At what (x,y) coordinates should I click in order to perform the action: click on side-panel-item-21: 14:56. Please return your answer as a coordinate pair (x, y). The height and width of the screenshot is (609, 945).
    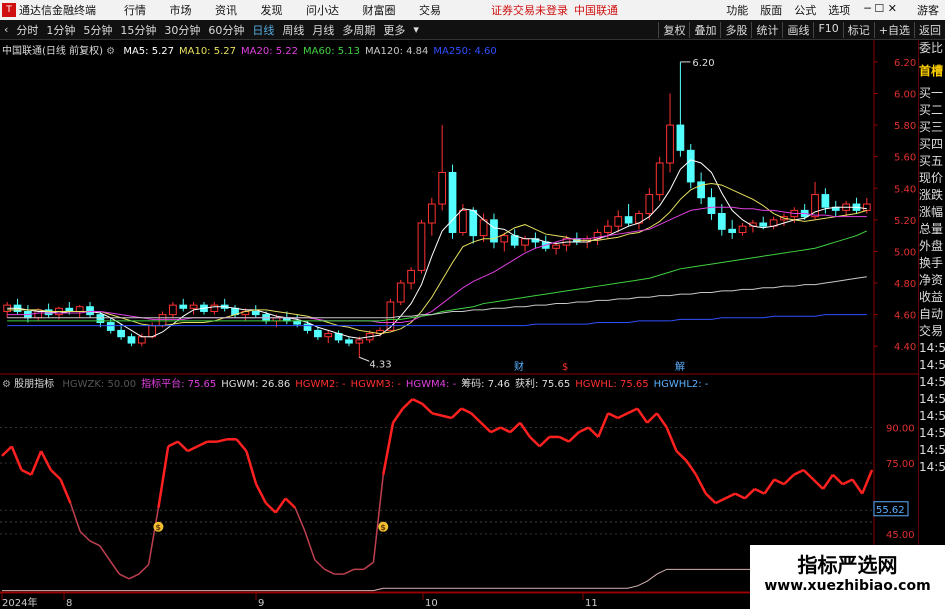
    Looking at the image, I should click on (932, 416).